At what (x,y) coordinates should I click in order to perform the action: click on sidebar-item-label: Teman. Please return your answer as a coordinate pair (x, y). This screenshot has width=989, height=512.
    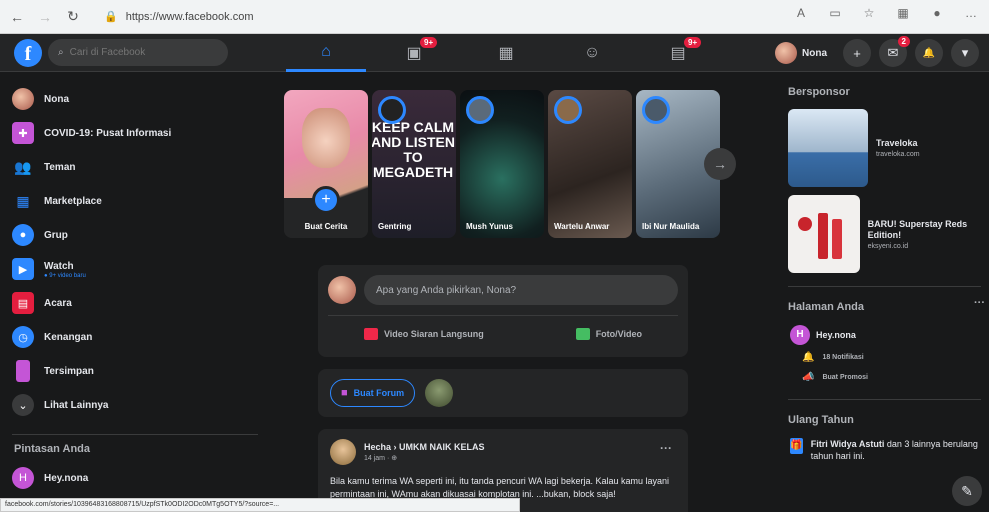
    Looking at the image, I should click on (60, 167).